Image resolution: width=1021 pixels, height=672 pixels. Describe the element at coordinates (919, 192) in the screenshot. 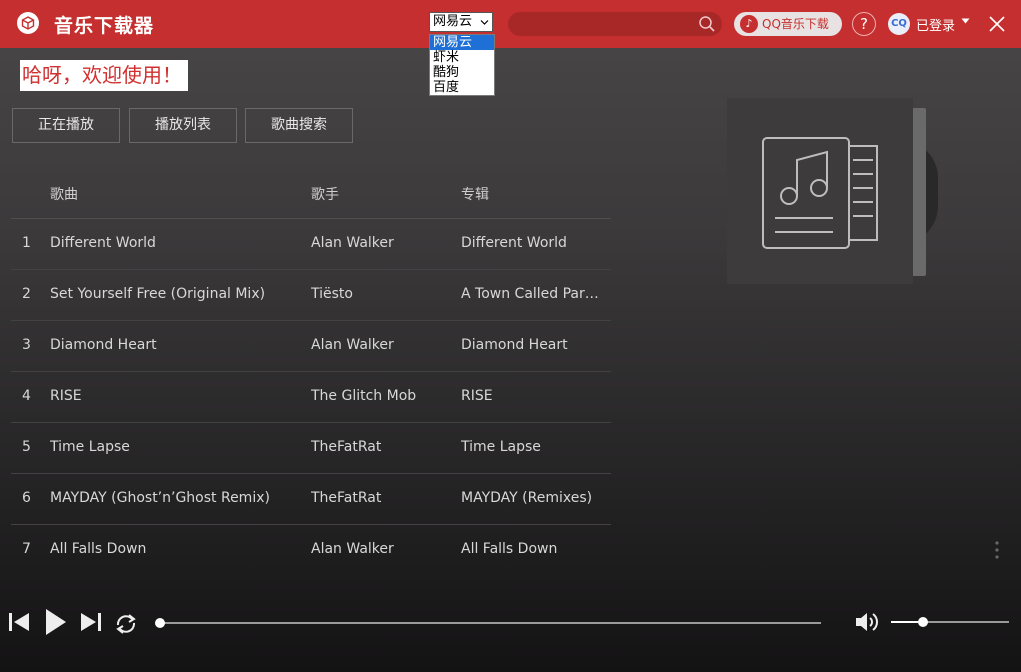

I see `album-case-edge` at that location.